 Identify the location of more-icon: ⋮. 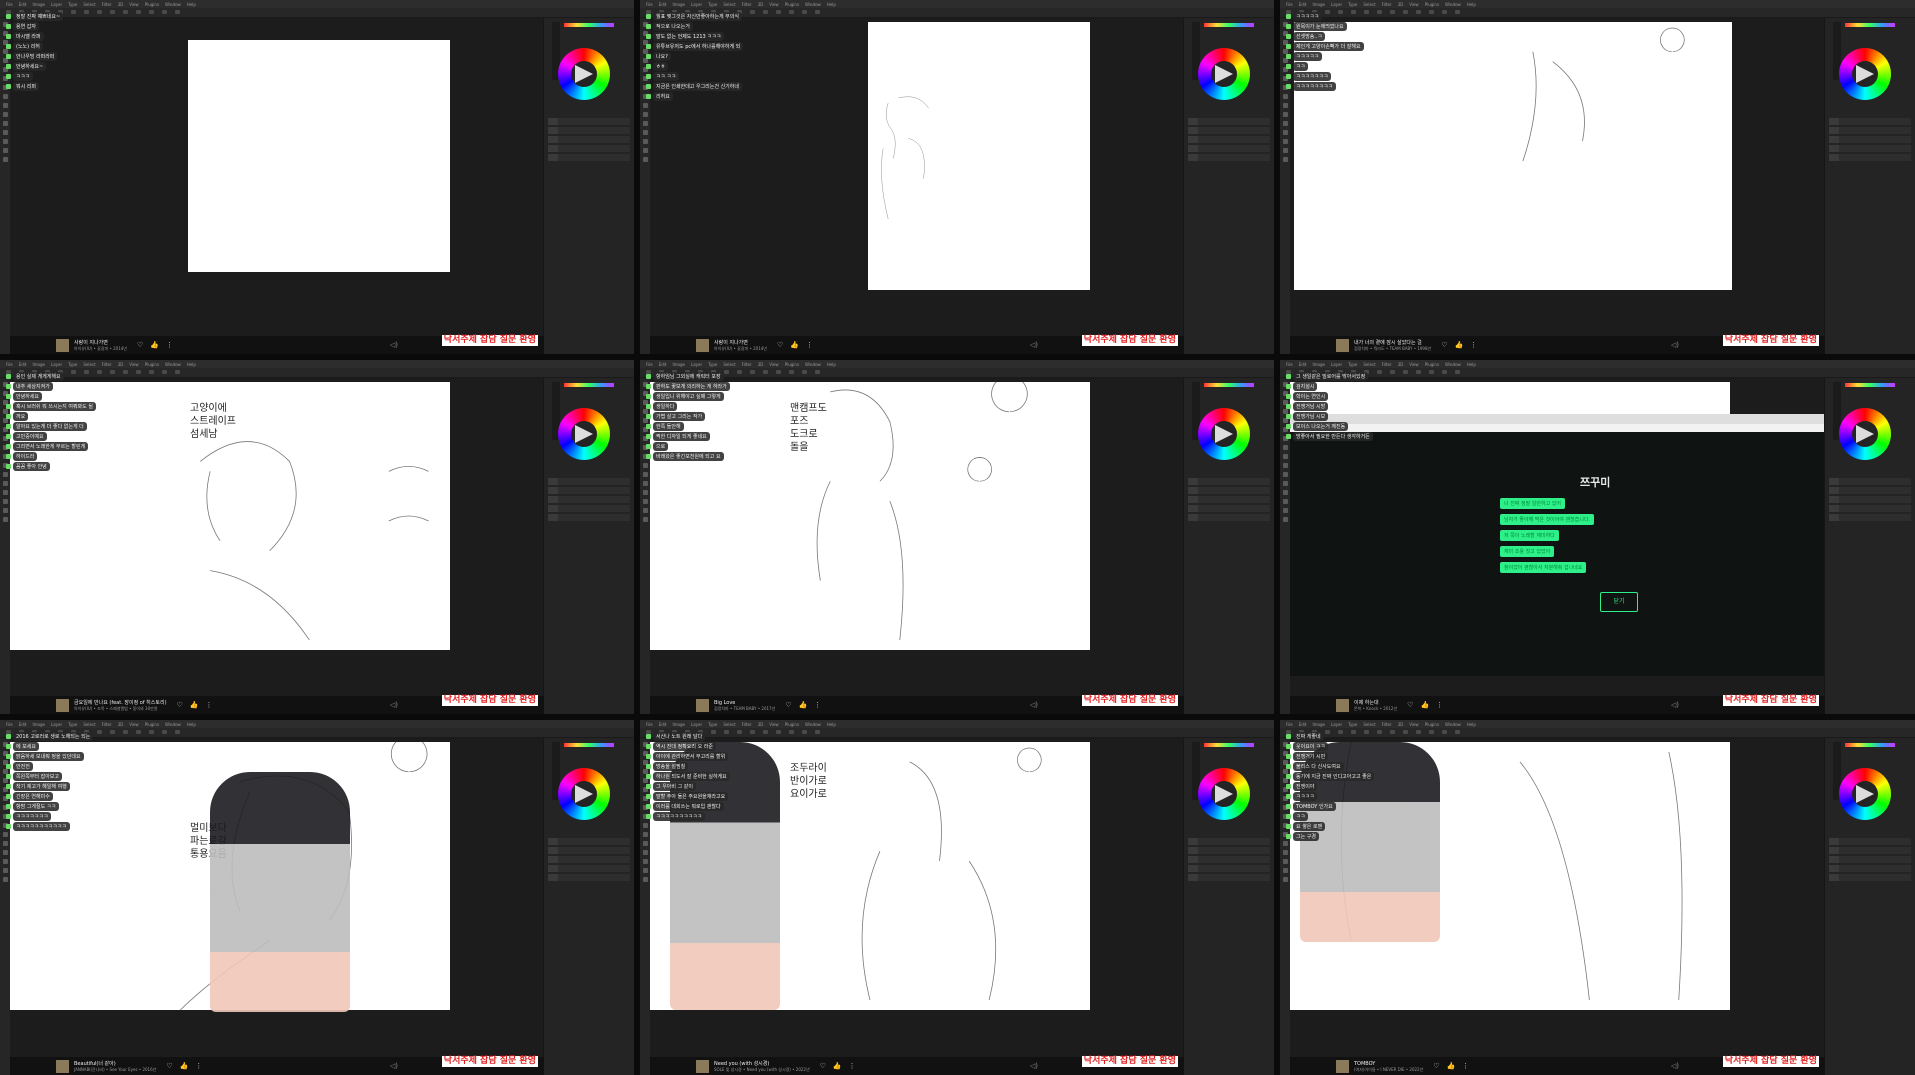
(1473, 345).